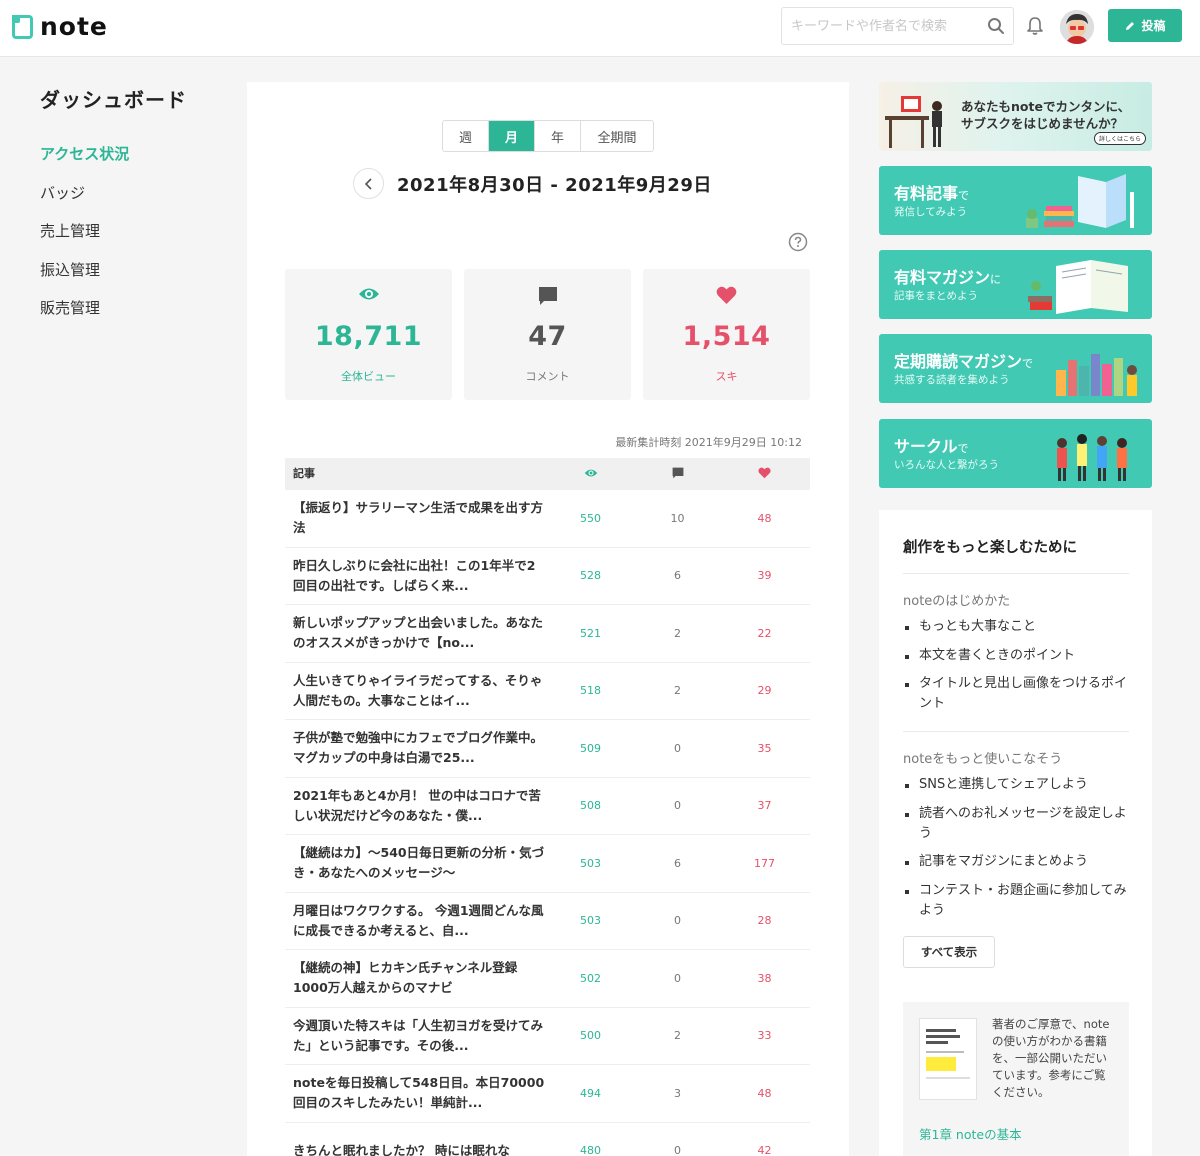 This screenshot has height=1156, width=1200. Describe the element at coordinates (1016, 656) in the screenshot. I see `guide-link: 本文を書くときのポイント` at that location.